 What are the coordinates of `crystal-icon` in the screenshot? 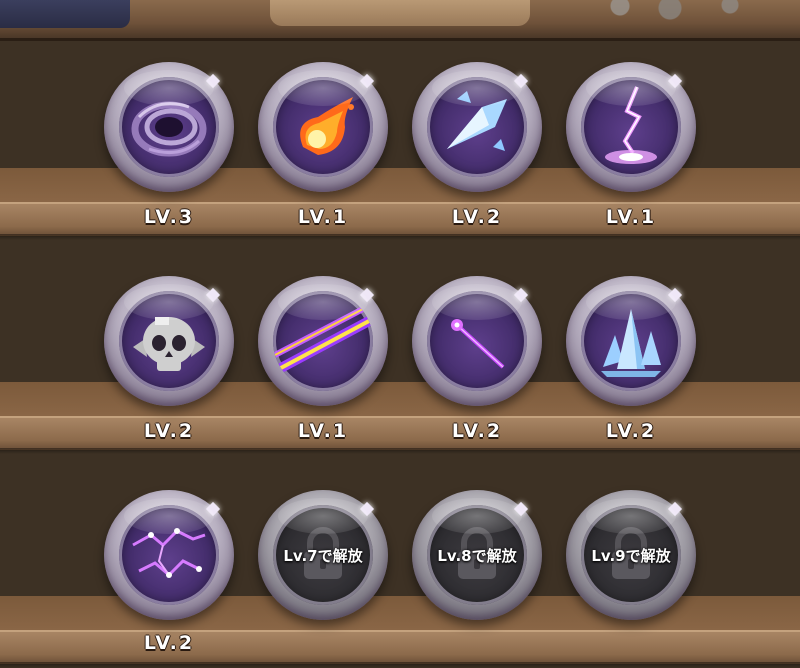 It's located at (631, 343).